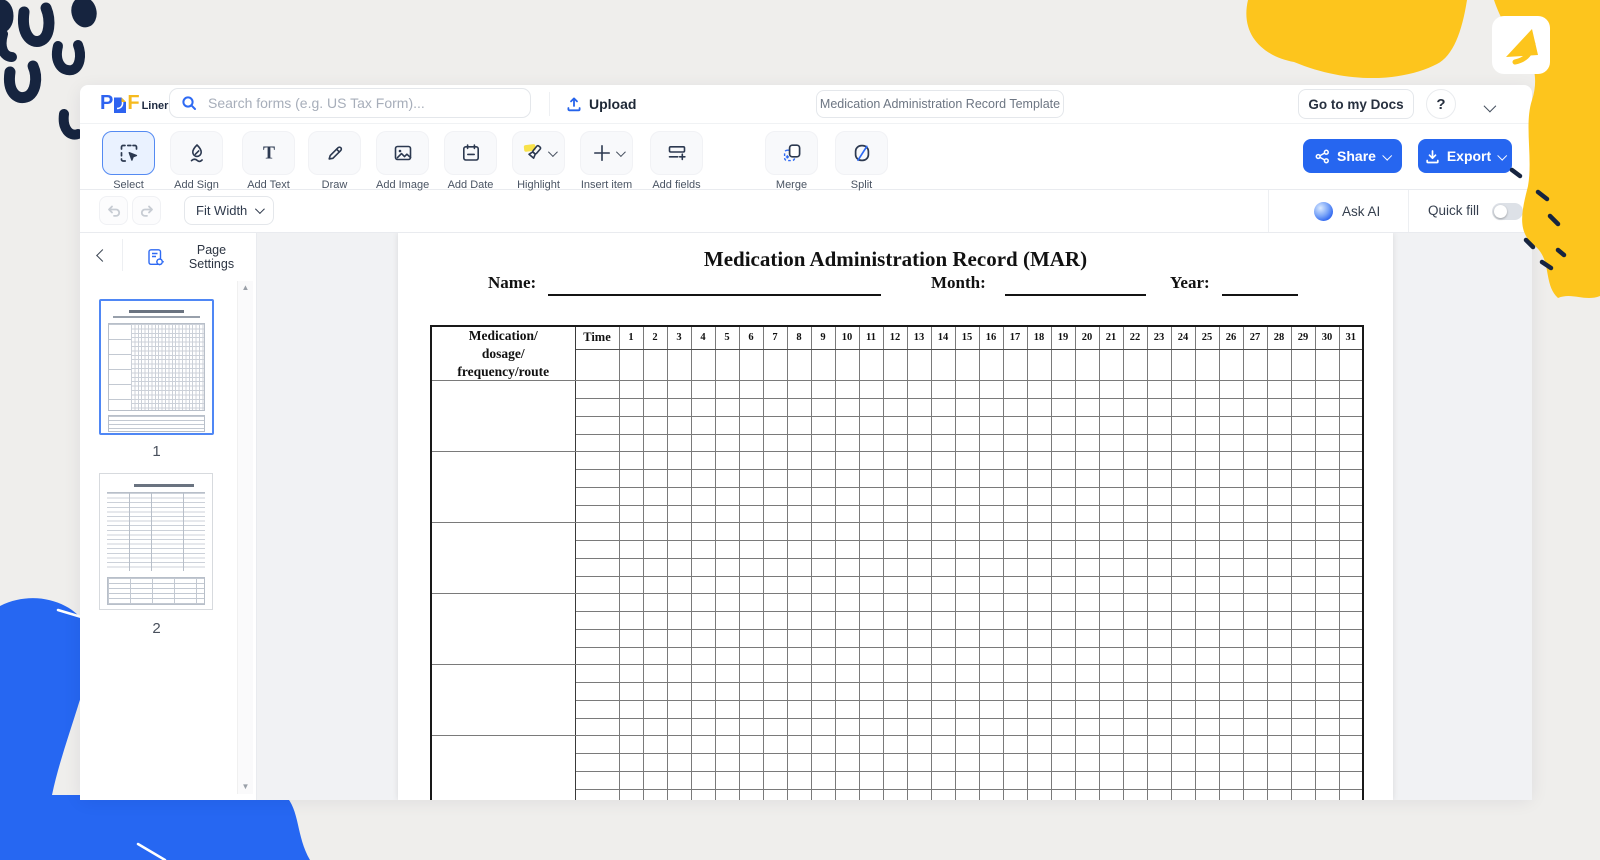 This screenshot has width=1600, height=860. I want to click on ask-ai-button: Ask AI, so click(1347, 211).